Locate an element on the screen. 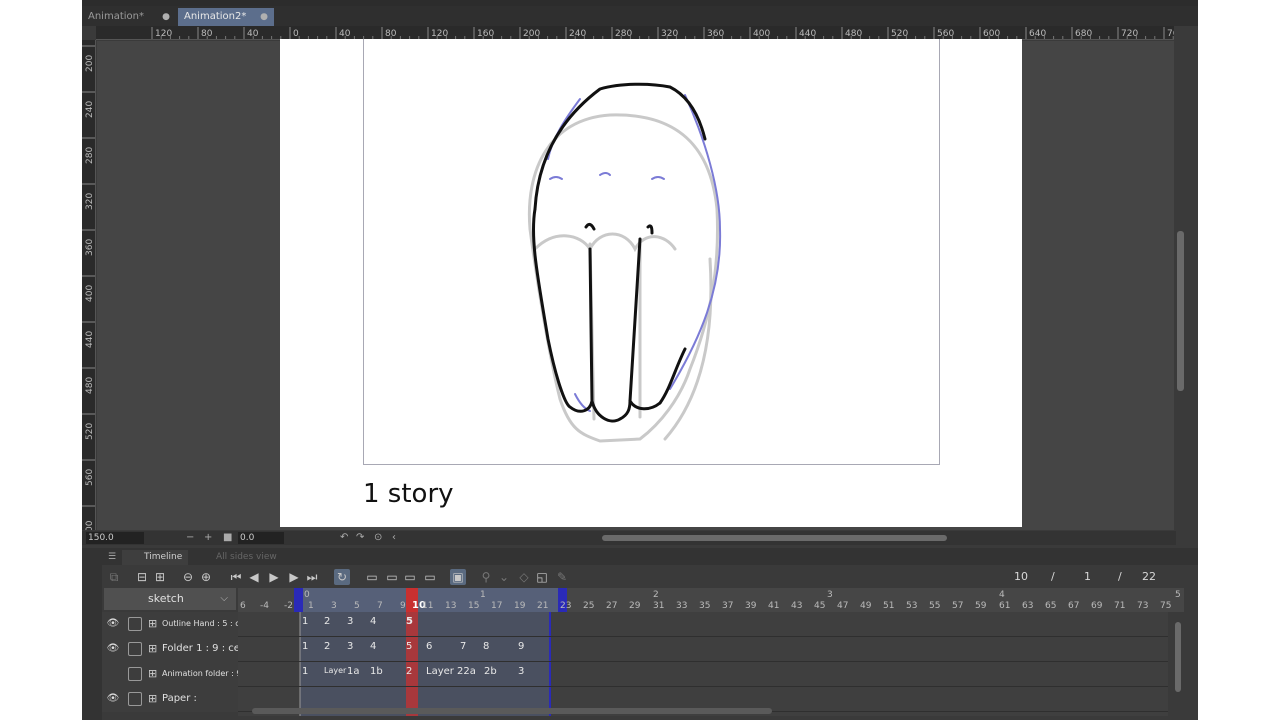  stop-icon: ■ is located at coordinates (227, 538).